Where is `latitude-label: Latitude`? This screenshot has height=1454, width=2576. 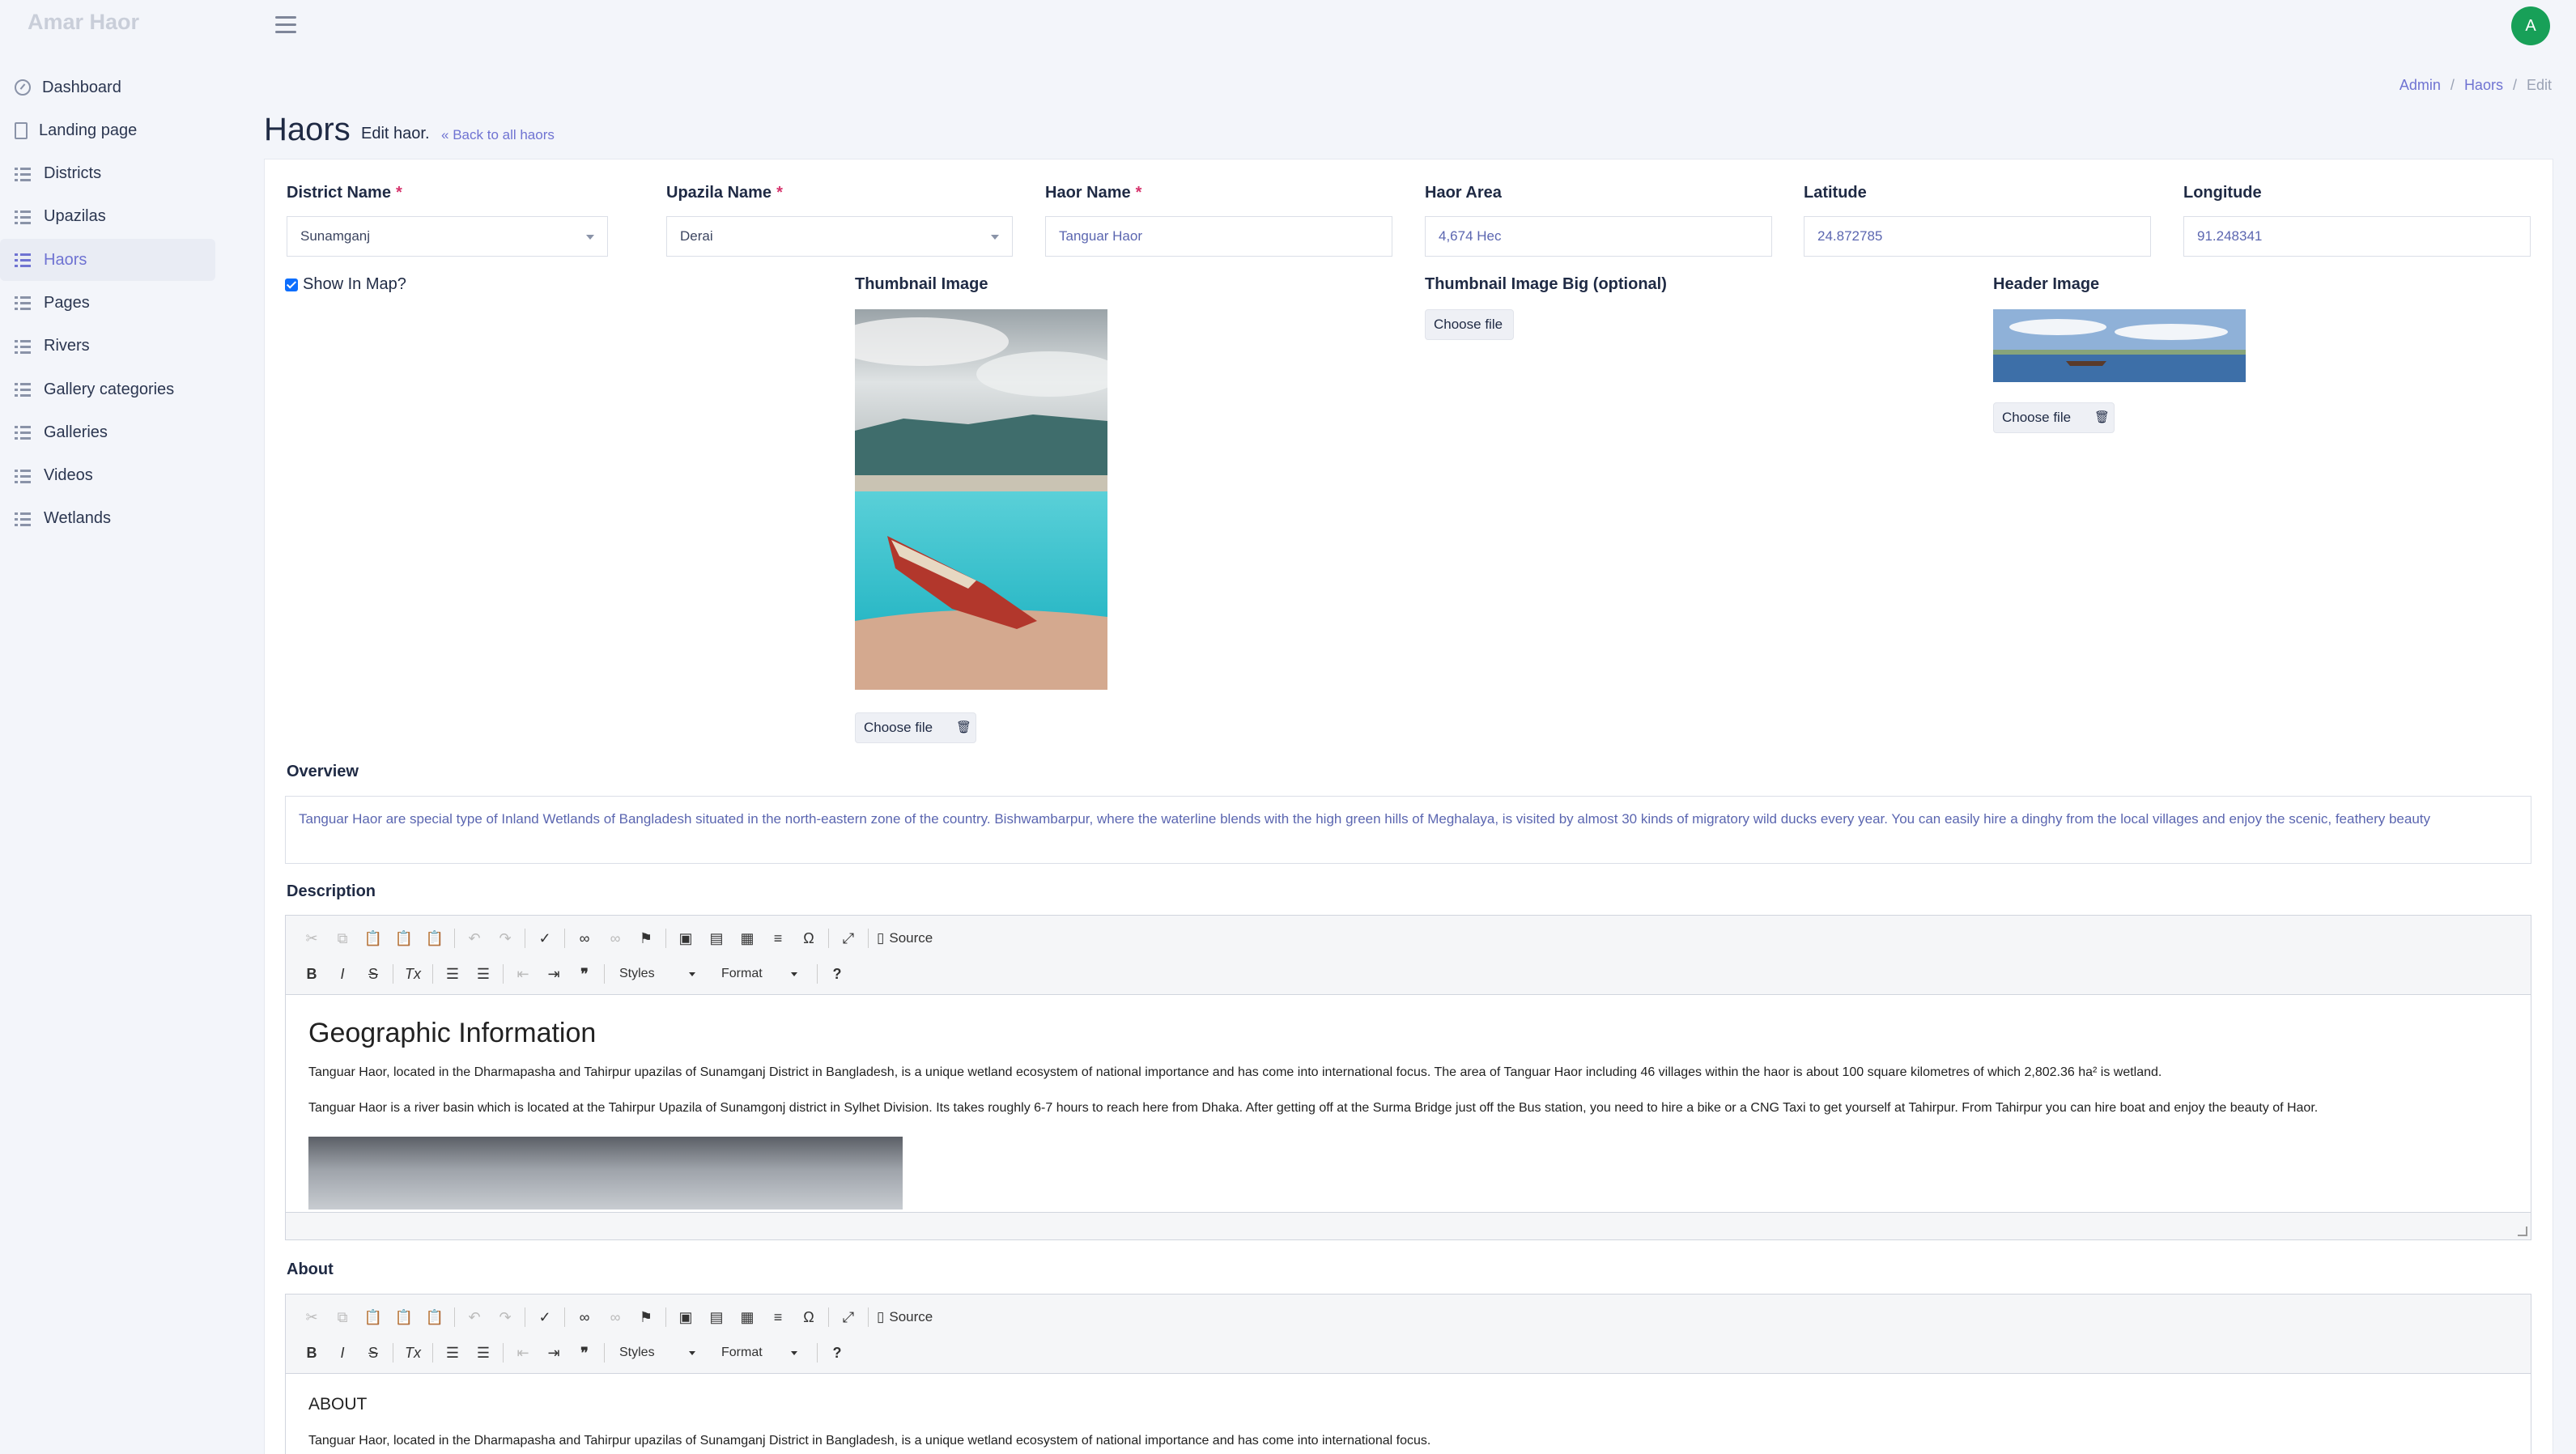 latitude-label: Latitude is located at coordinates (1835, 193).